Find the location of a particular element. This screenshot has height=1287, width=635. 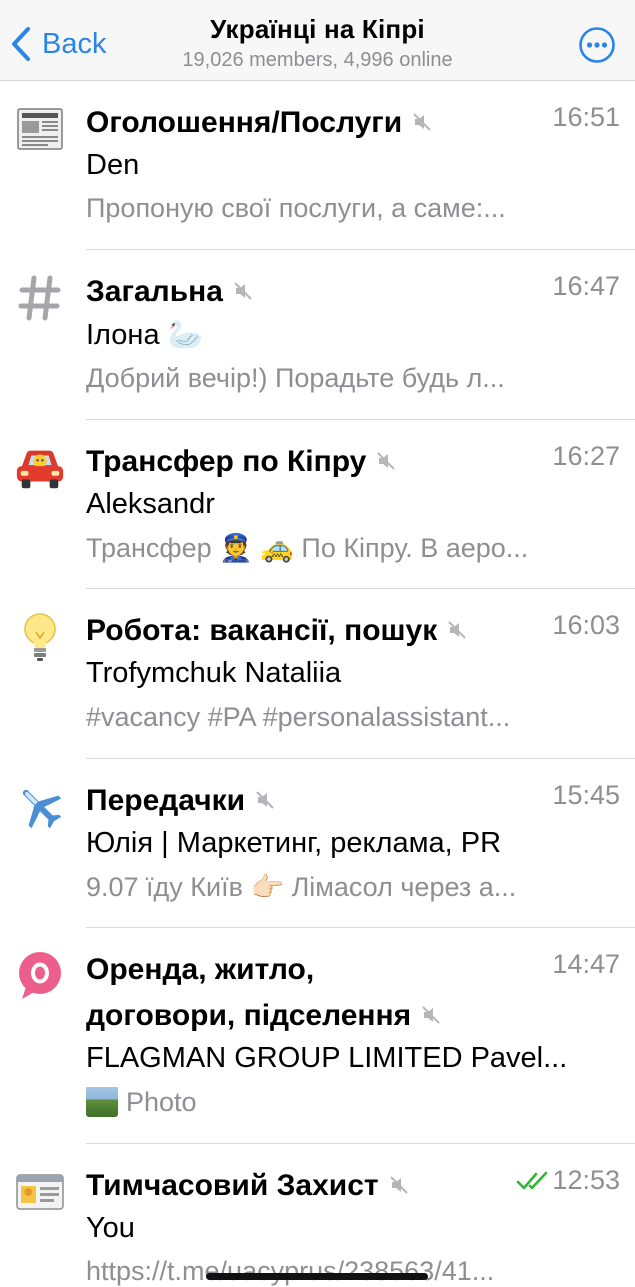

topic-title: Оренда, житло, договори, підселення is located at coordinates (316, 993).